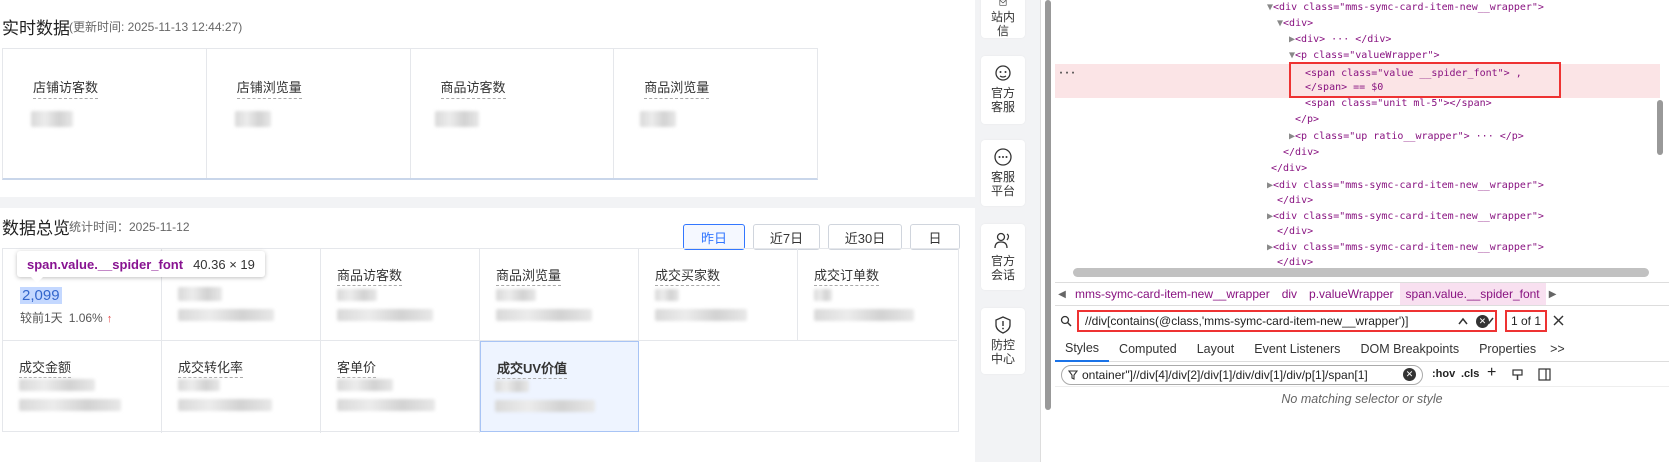 The width and height of the screenshot is (1669, 462). Describe the element at coordinates (1491, 373) in the screenshot. I see `add-rule-icon: +` at that location.